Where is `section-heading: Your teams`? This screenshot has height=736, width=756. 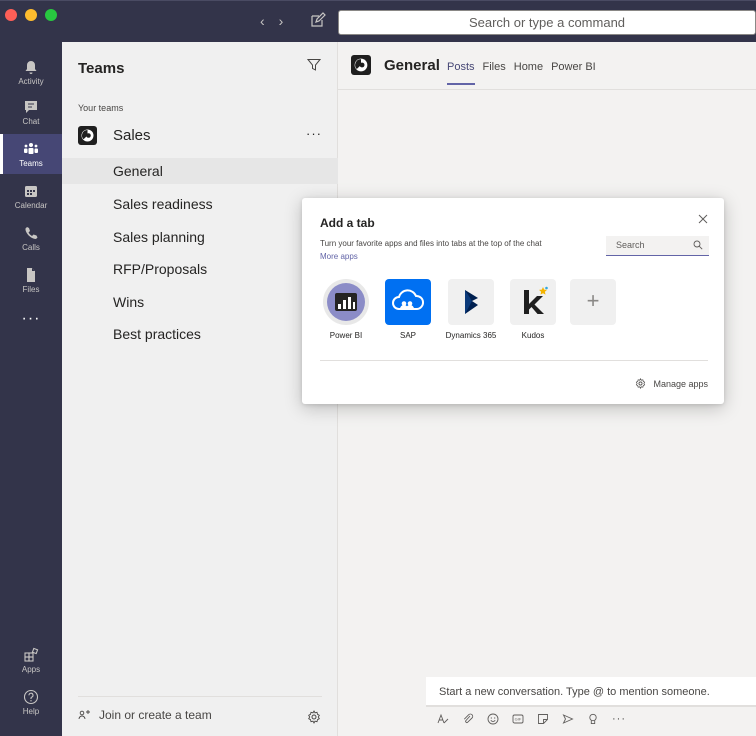 section-heading: Your teams is located at coordinates (101, 108).